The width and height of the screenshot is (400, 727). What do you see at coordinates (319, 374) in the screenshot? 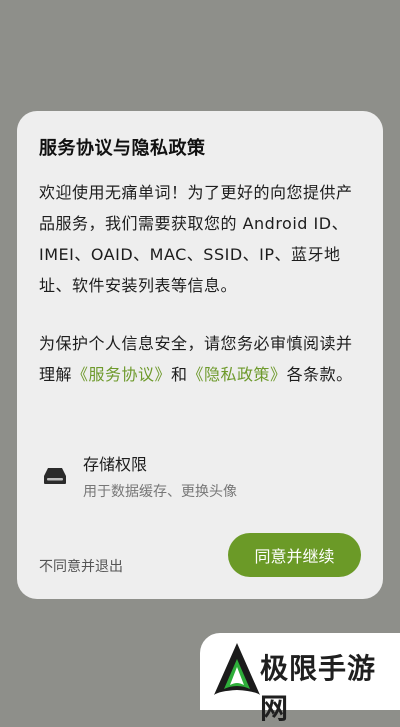
I see `notice-suffix: 各条款。` at bounding box center [319, 374].